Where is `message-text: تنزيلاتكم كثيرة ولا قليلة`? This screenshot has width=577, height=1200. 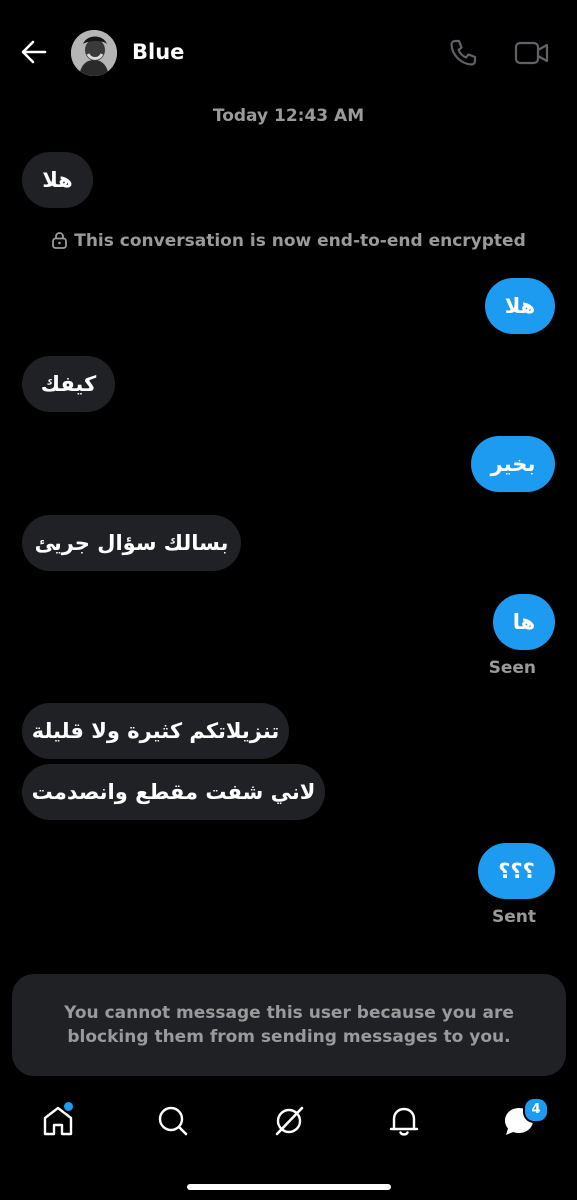 message-text: تنزيلاتكم كثيرة ولا قليلة is located at coordinates (155, 731).